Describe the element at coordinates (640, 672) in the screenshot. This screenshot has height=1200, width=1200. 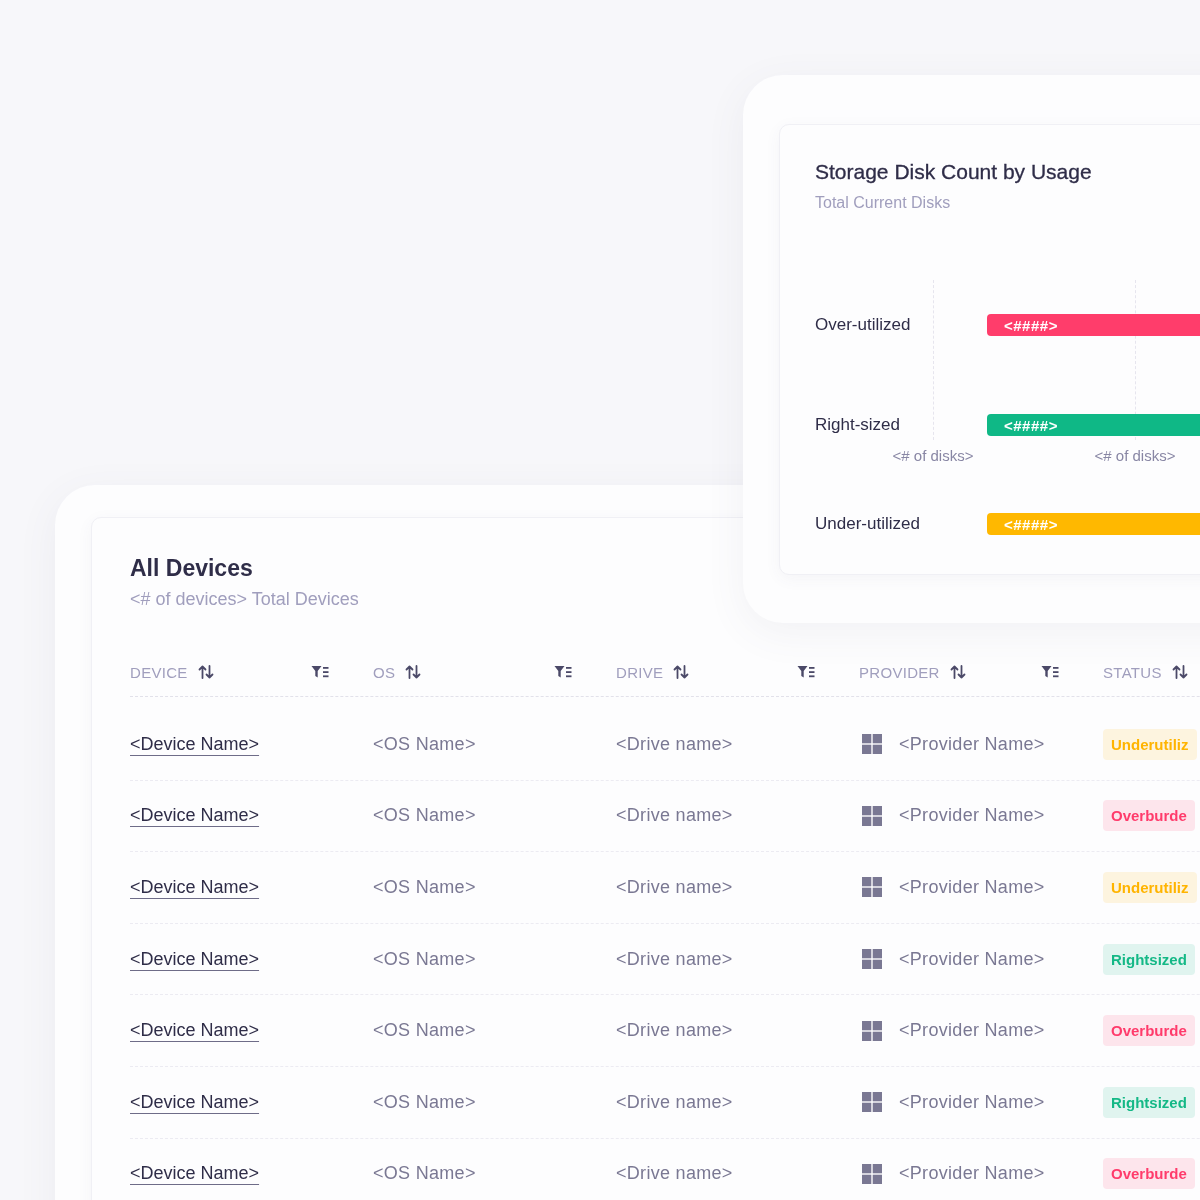
I see `column-header: DRIVE` at that location.